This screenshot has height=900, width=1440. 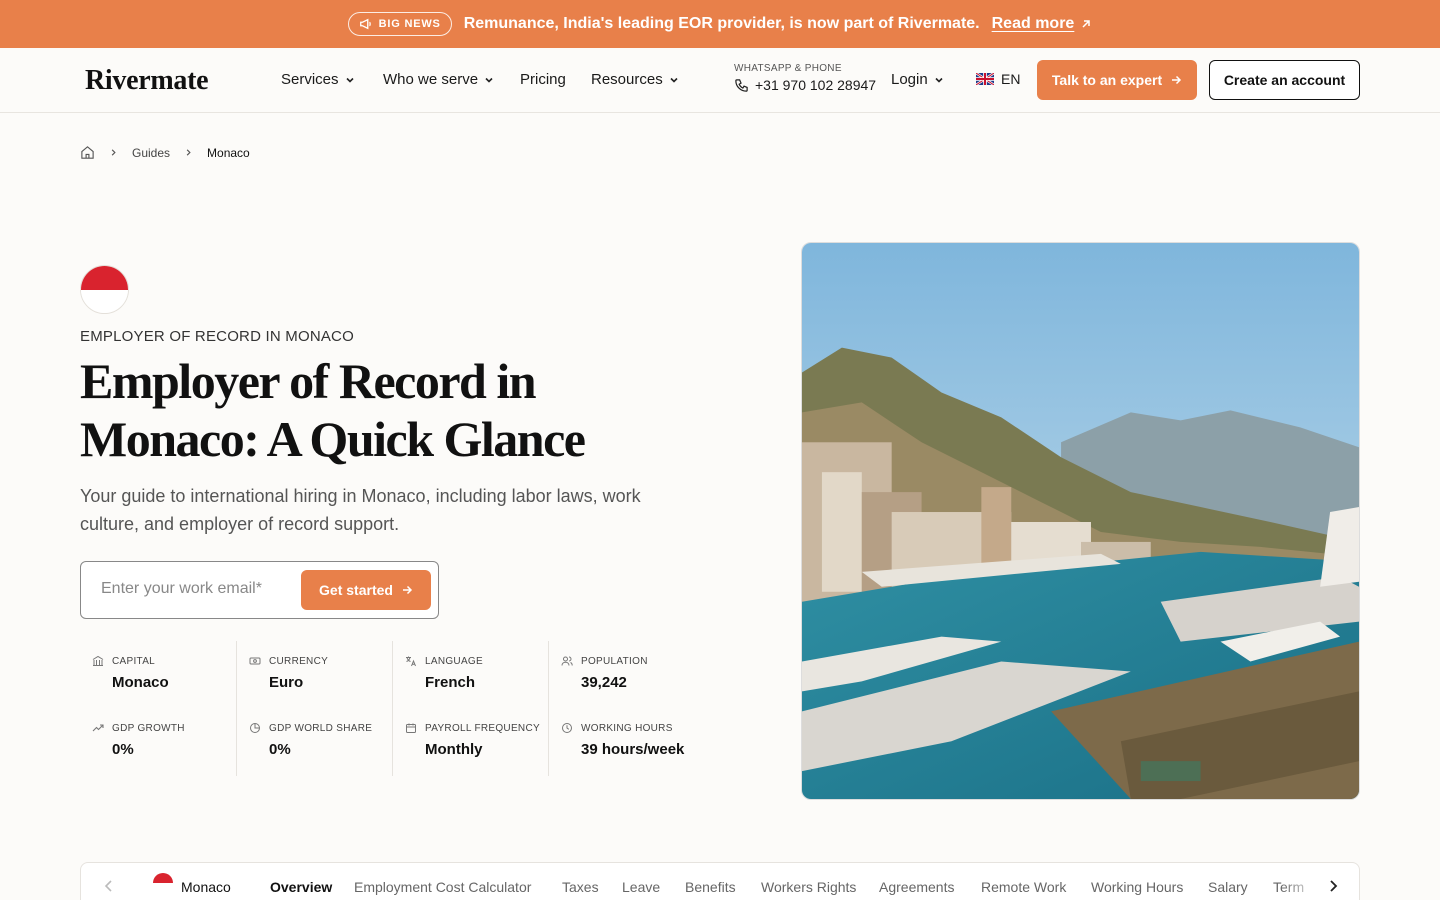 I want to click on tab-fade-overlay, so click(x=1301, y=881).